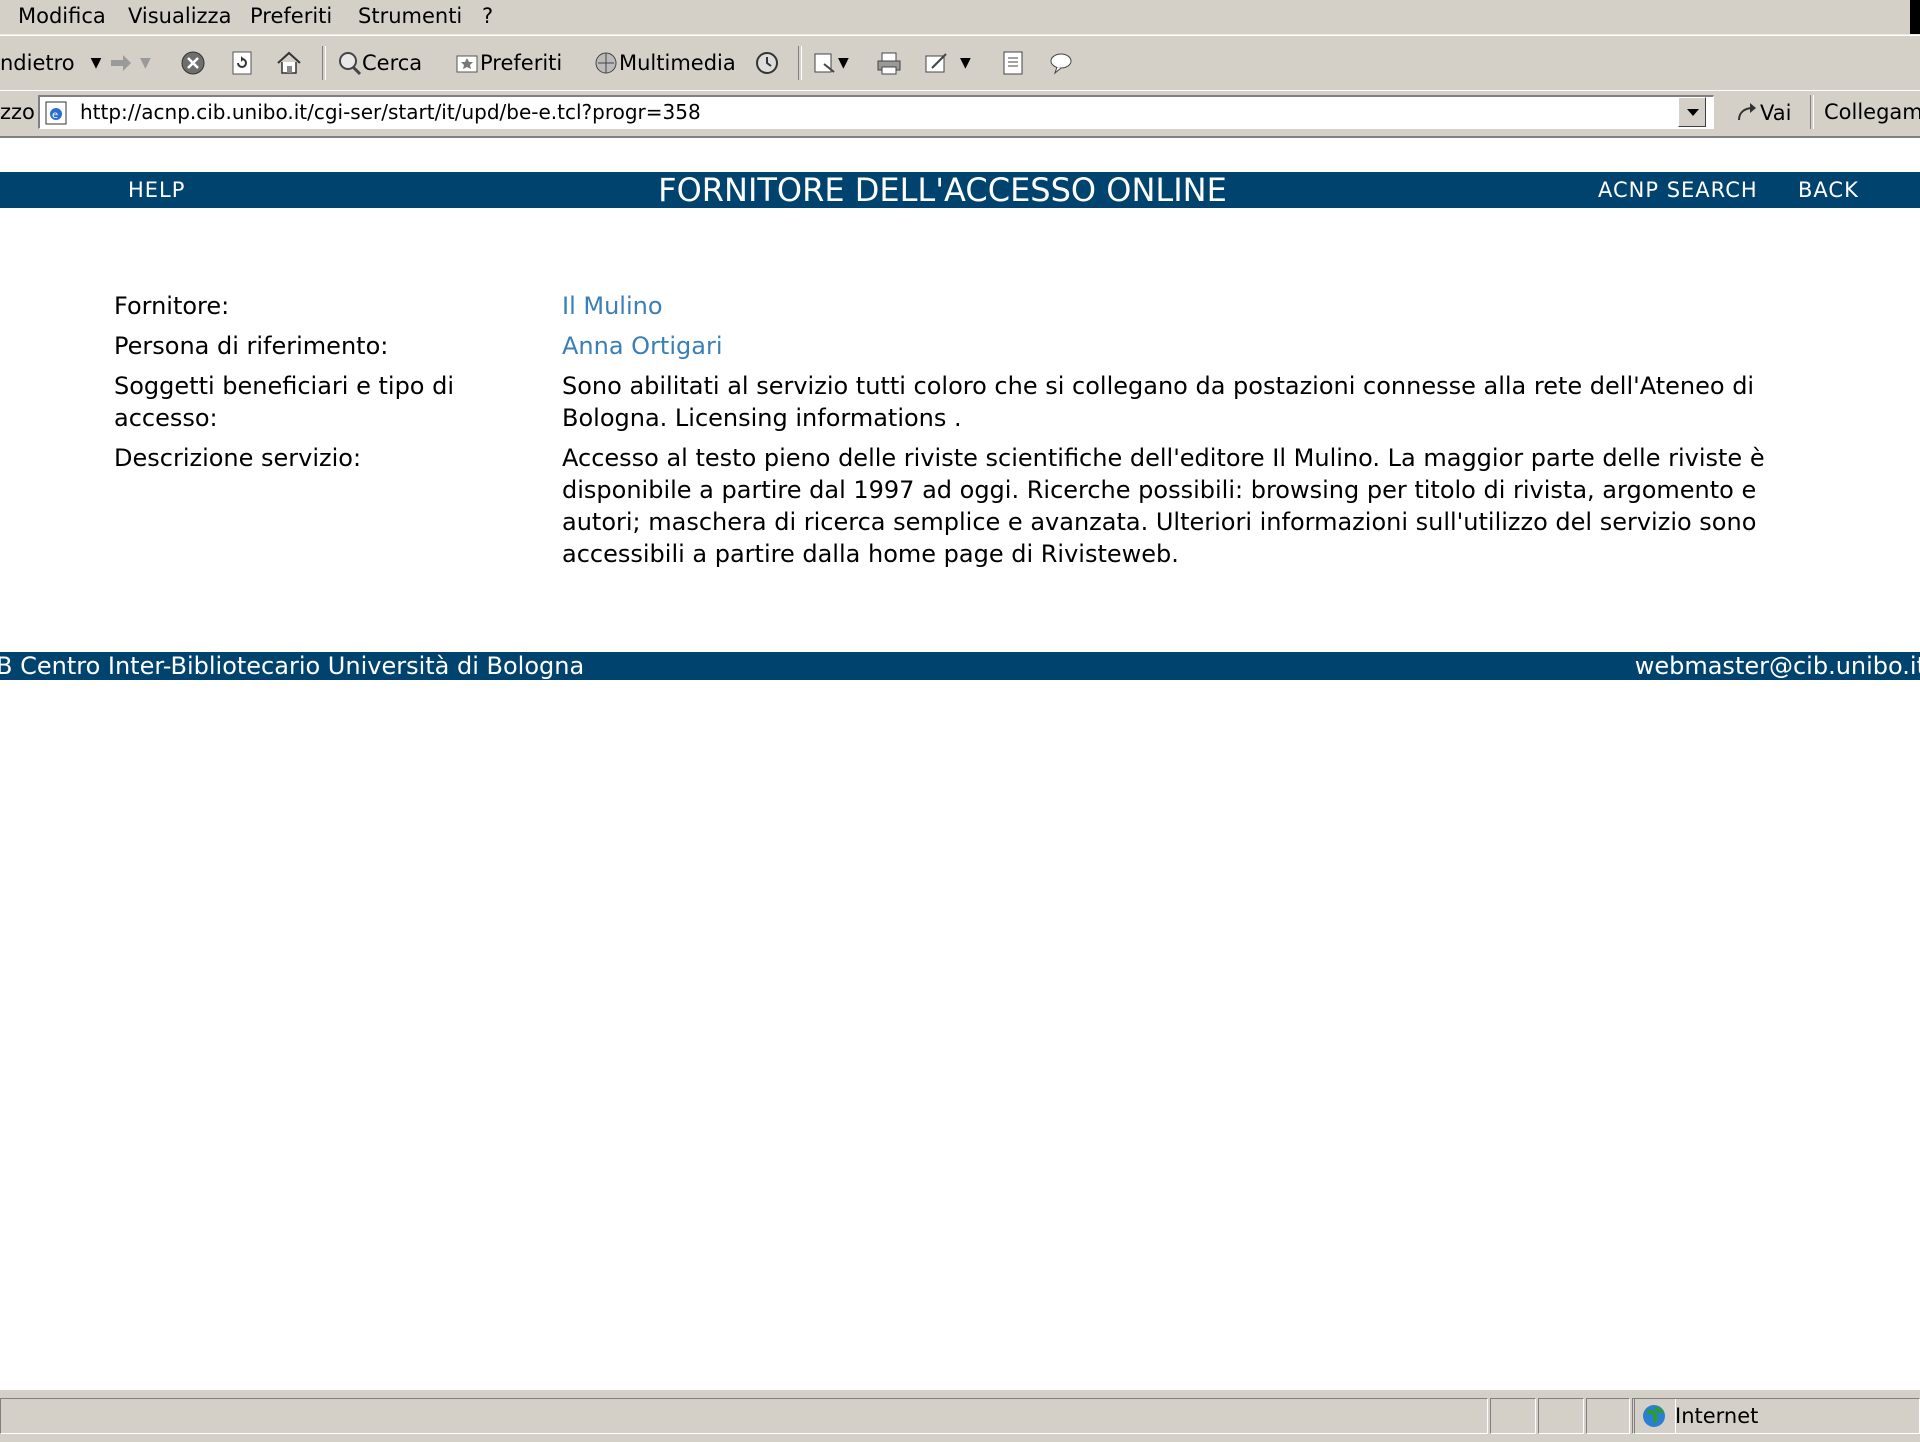 The width and height of the screenshot is (1920, 1442). I want to click on window-edge, so click(1915, 17).